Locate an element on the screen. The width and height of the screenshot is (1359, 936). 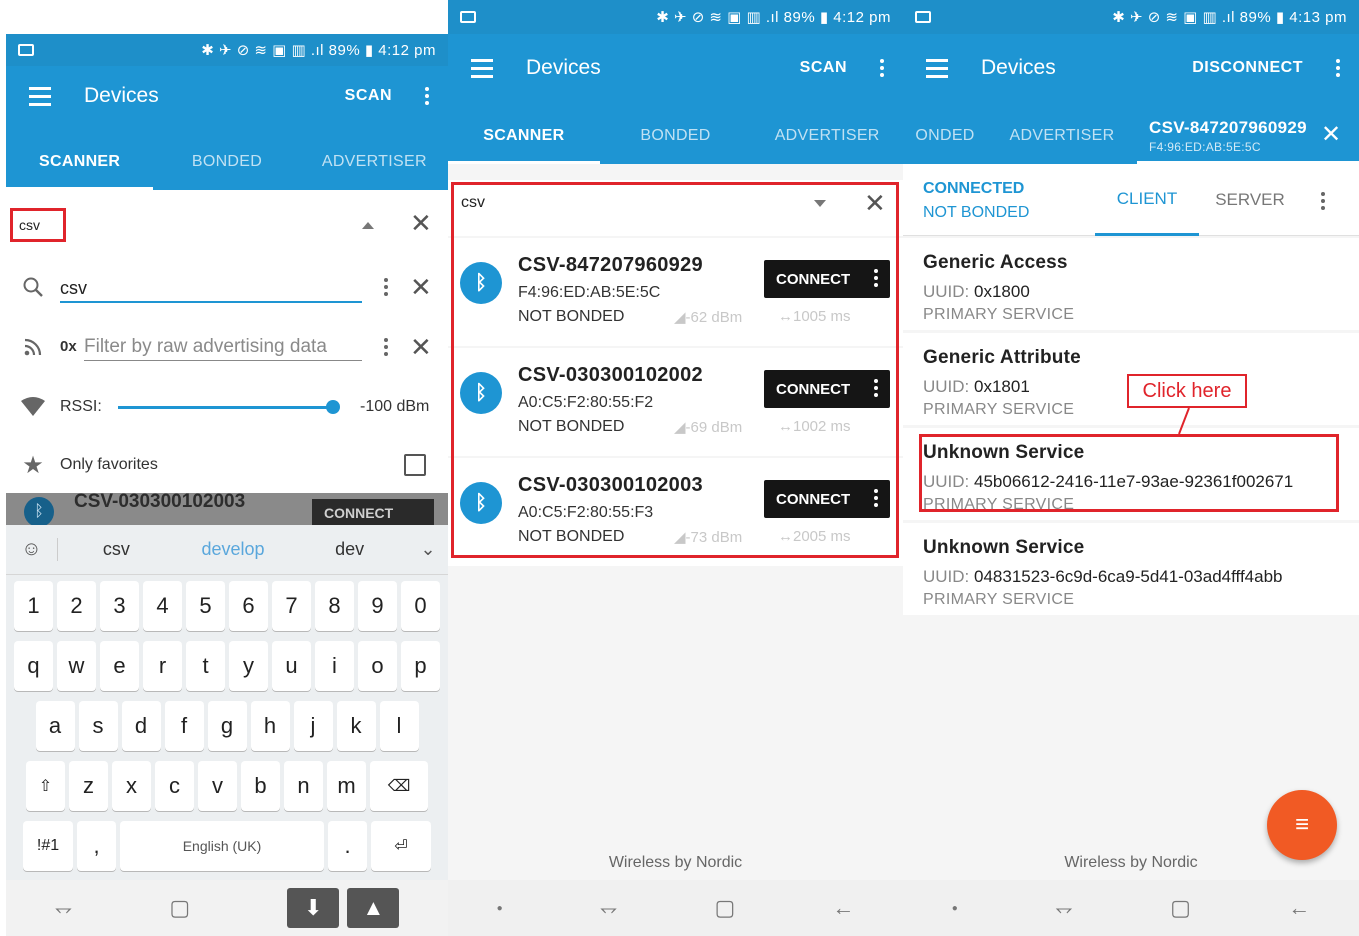
key: 3 is located at coordinates (119, 606).